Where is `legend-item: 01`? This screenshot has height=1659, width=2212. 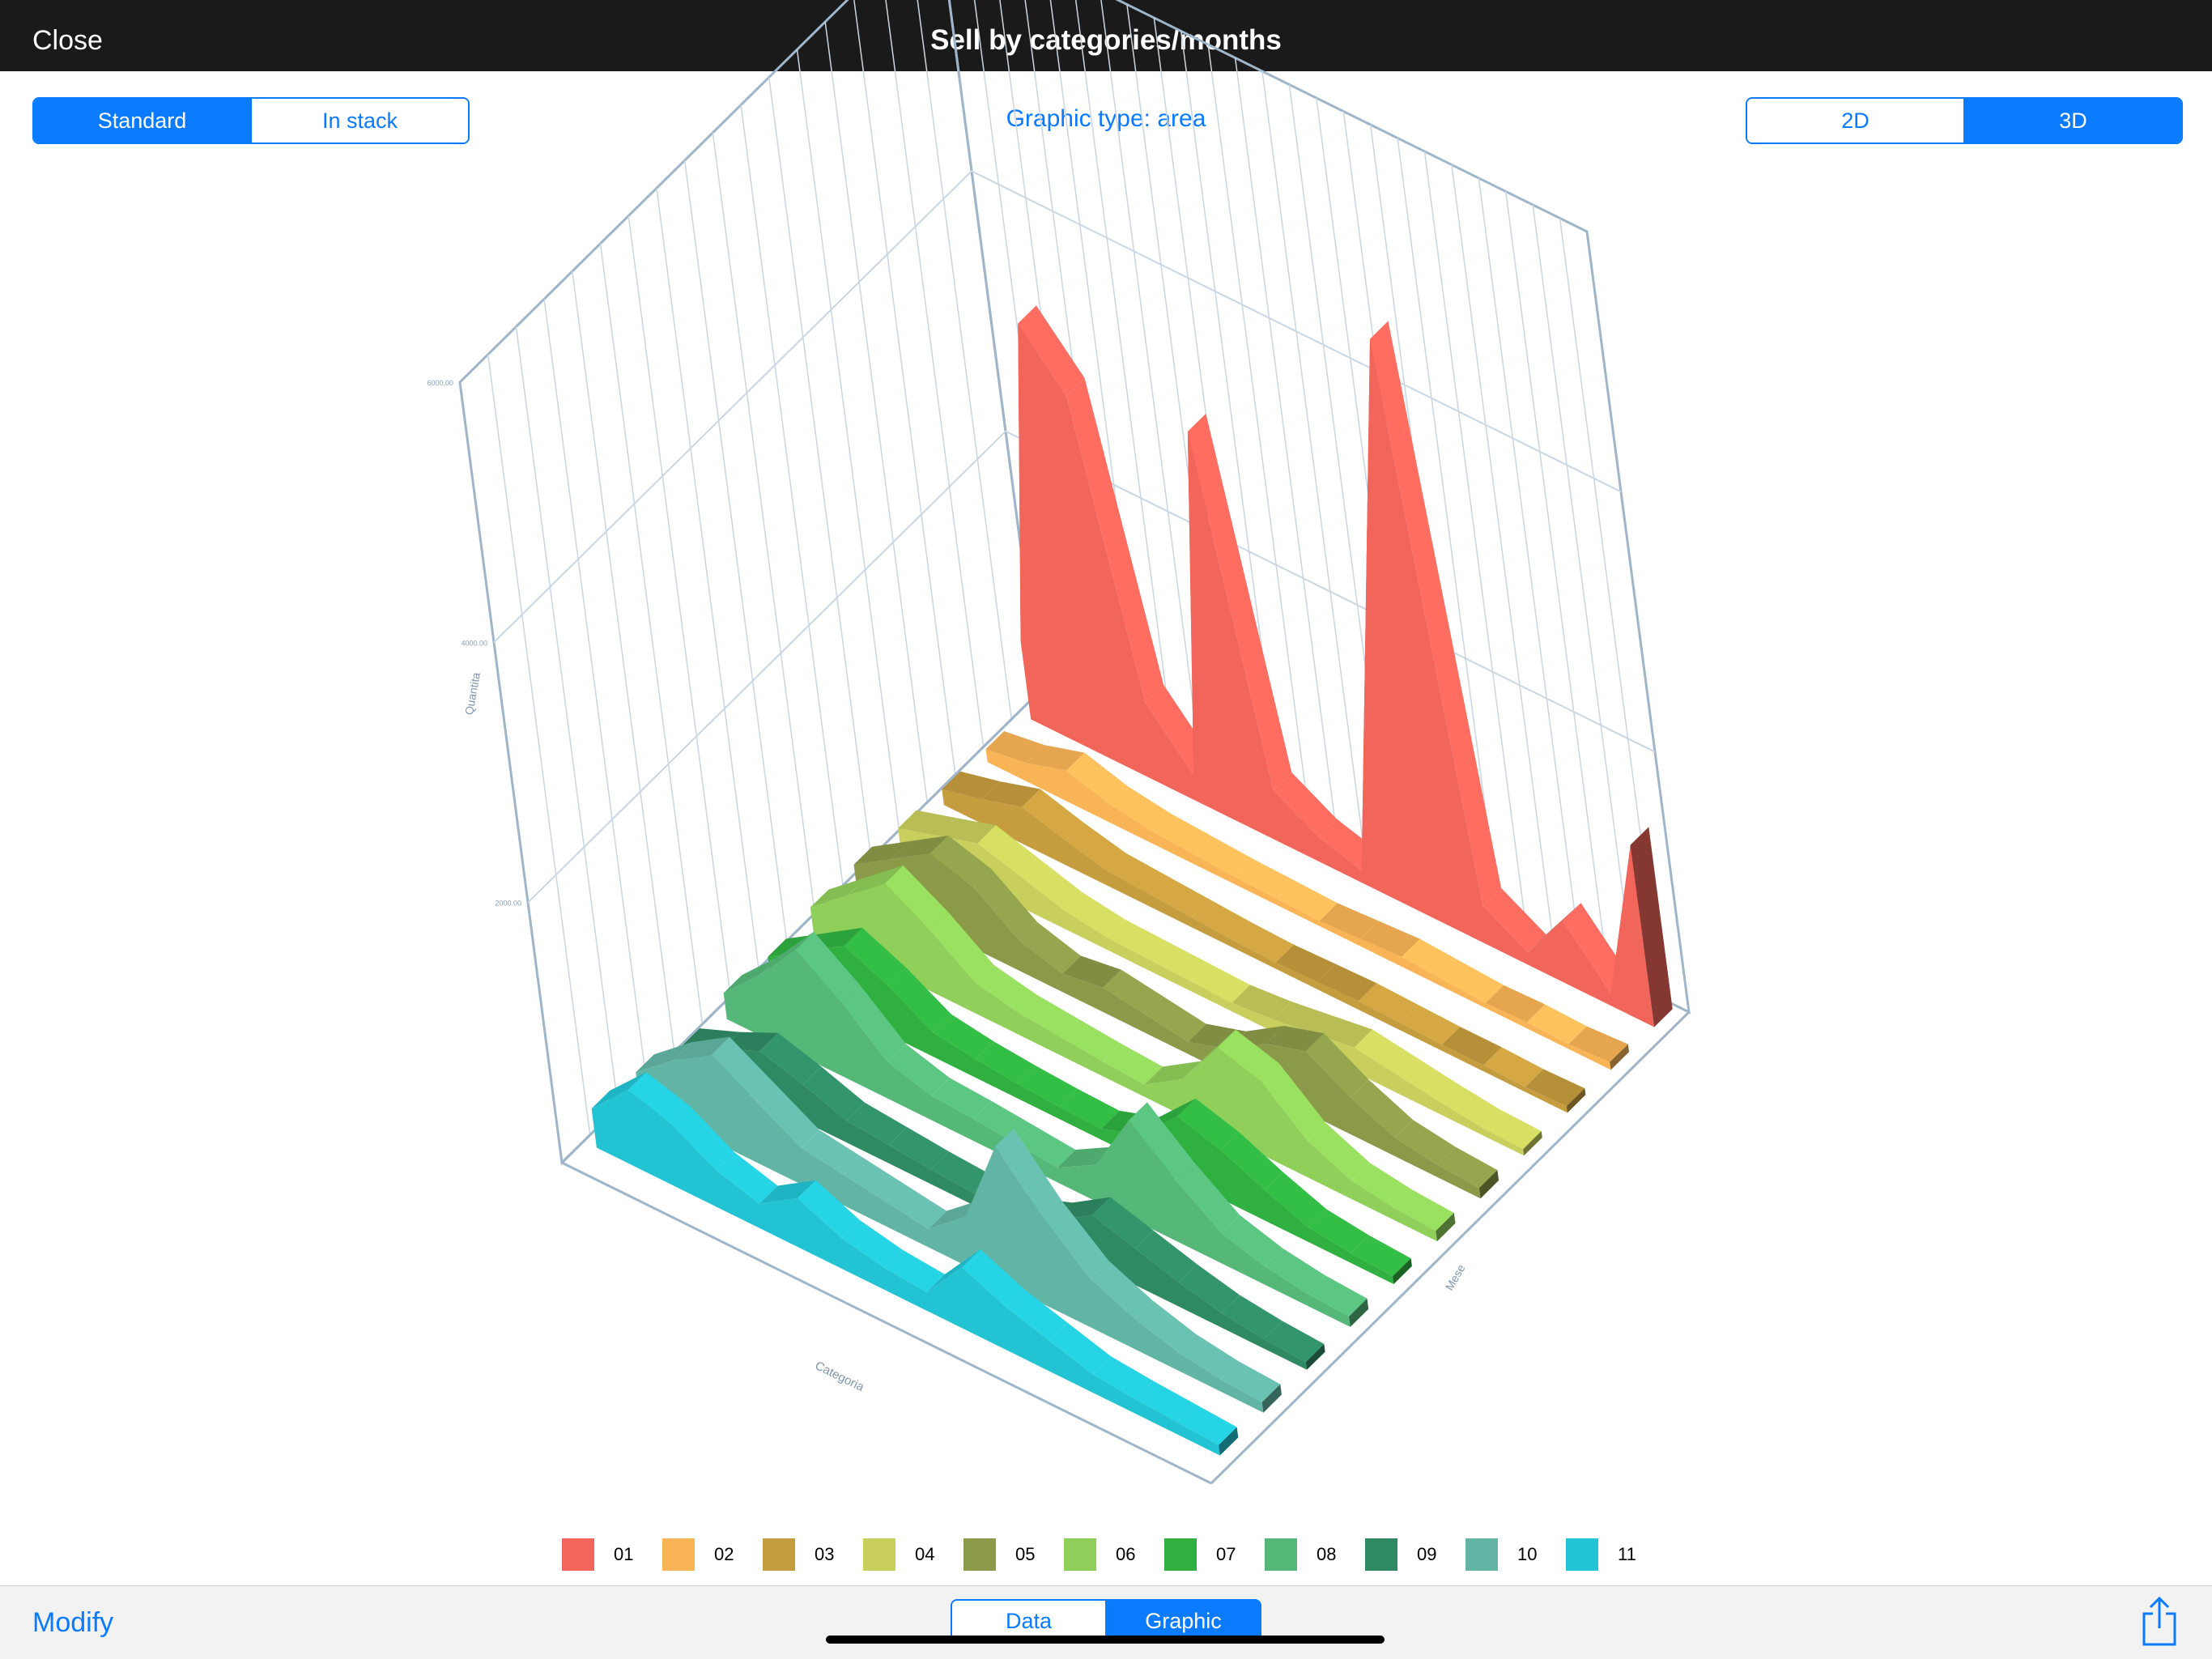
legend-item: 01 is located at coordinates (604, 1555).